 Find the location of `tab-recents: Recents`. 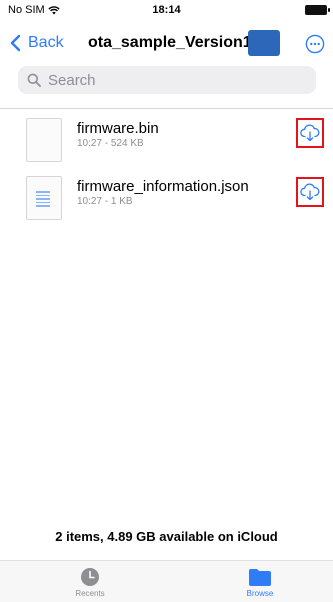

tab-recents: Recents is located at coordinates (90, 581).